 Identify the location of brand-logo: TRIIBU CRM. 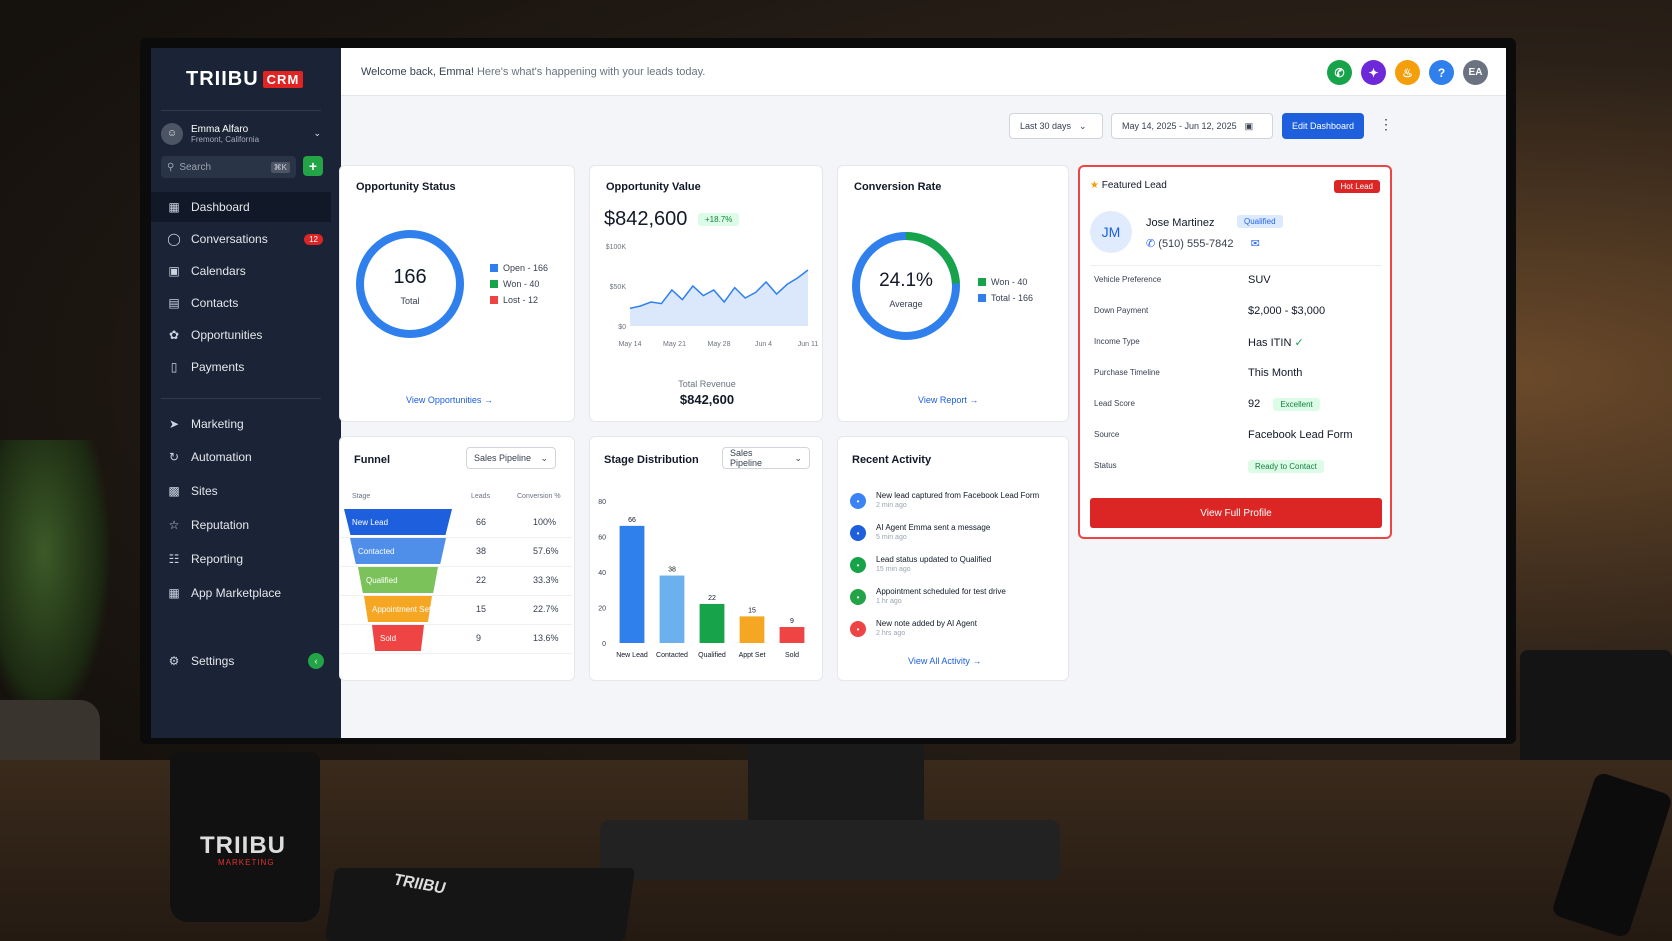
(245, 79).